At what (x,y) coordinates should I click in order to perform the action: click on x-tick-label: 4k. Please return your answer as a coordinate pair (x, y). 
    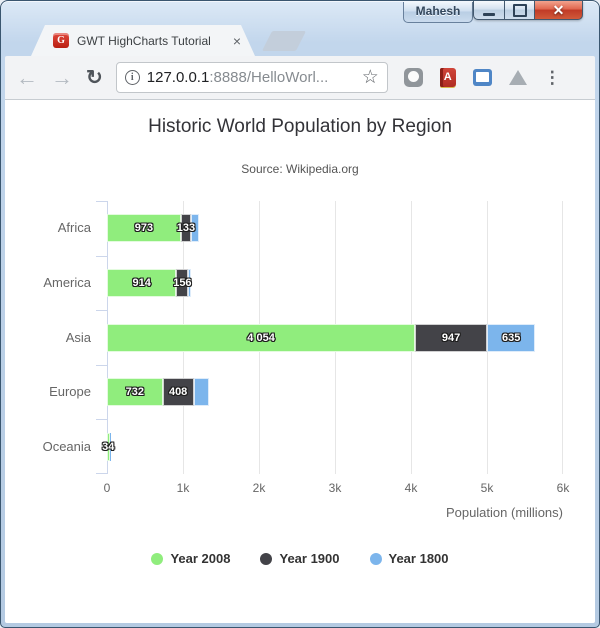
    Looking at the image, I should click on (411, 488).